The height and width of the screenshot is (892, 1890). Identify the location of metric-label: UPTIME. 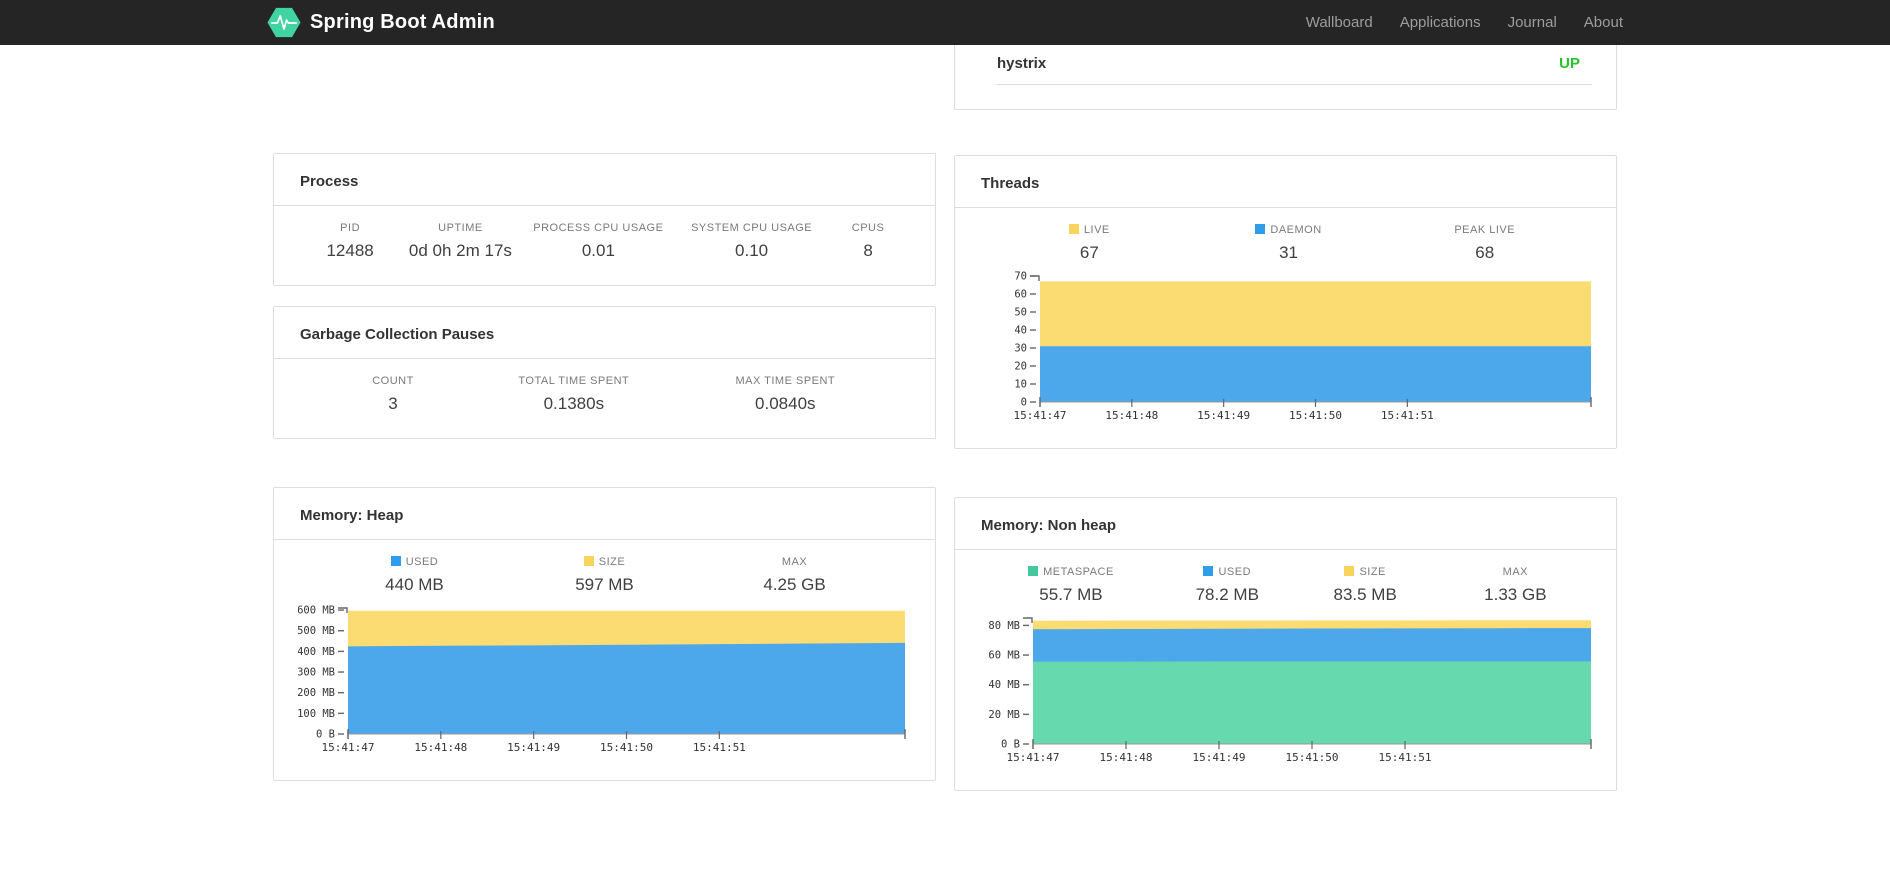
(460, 228).